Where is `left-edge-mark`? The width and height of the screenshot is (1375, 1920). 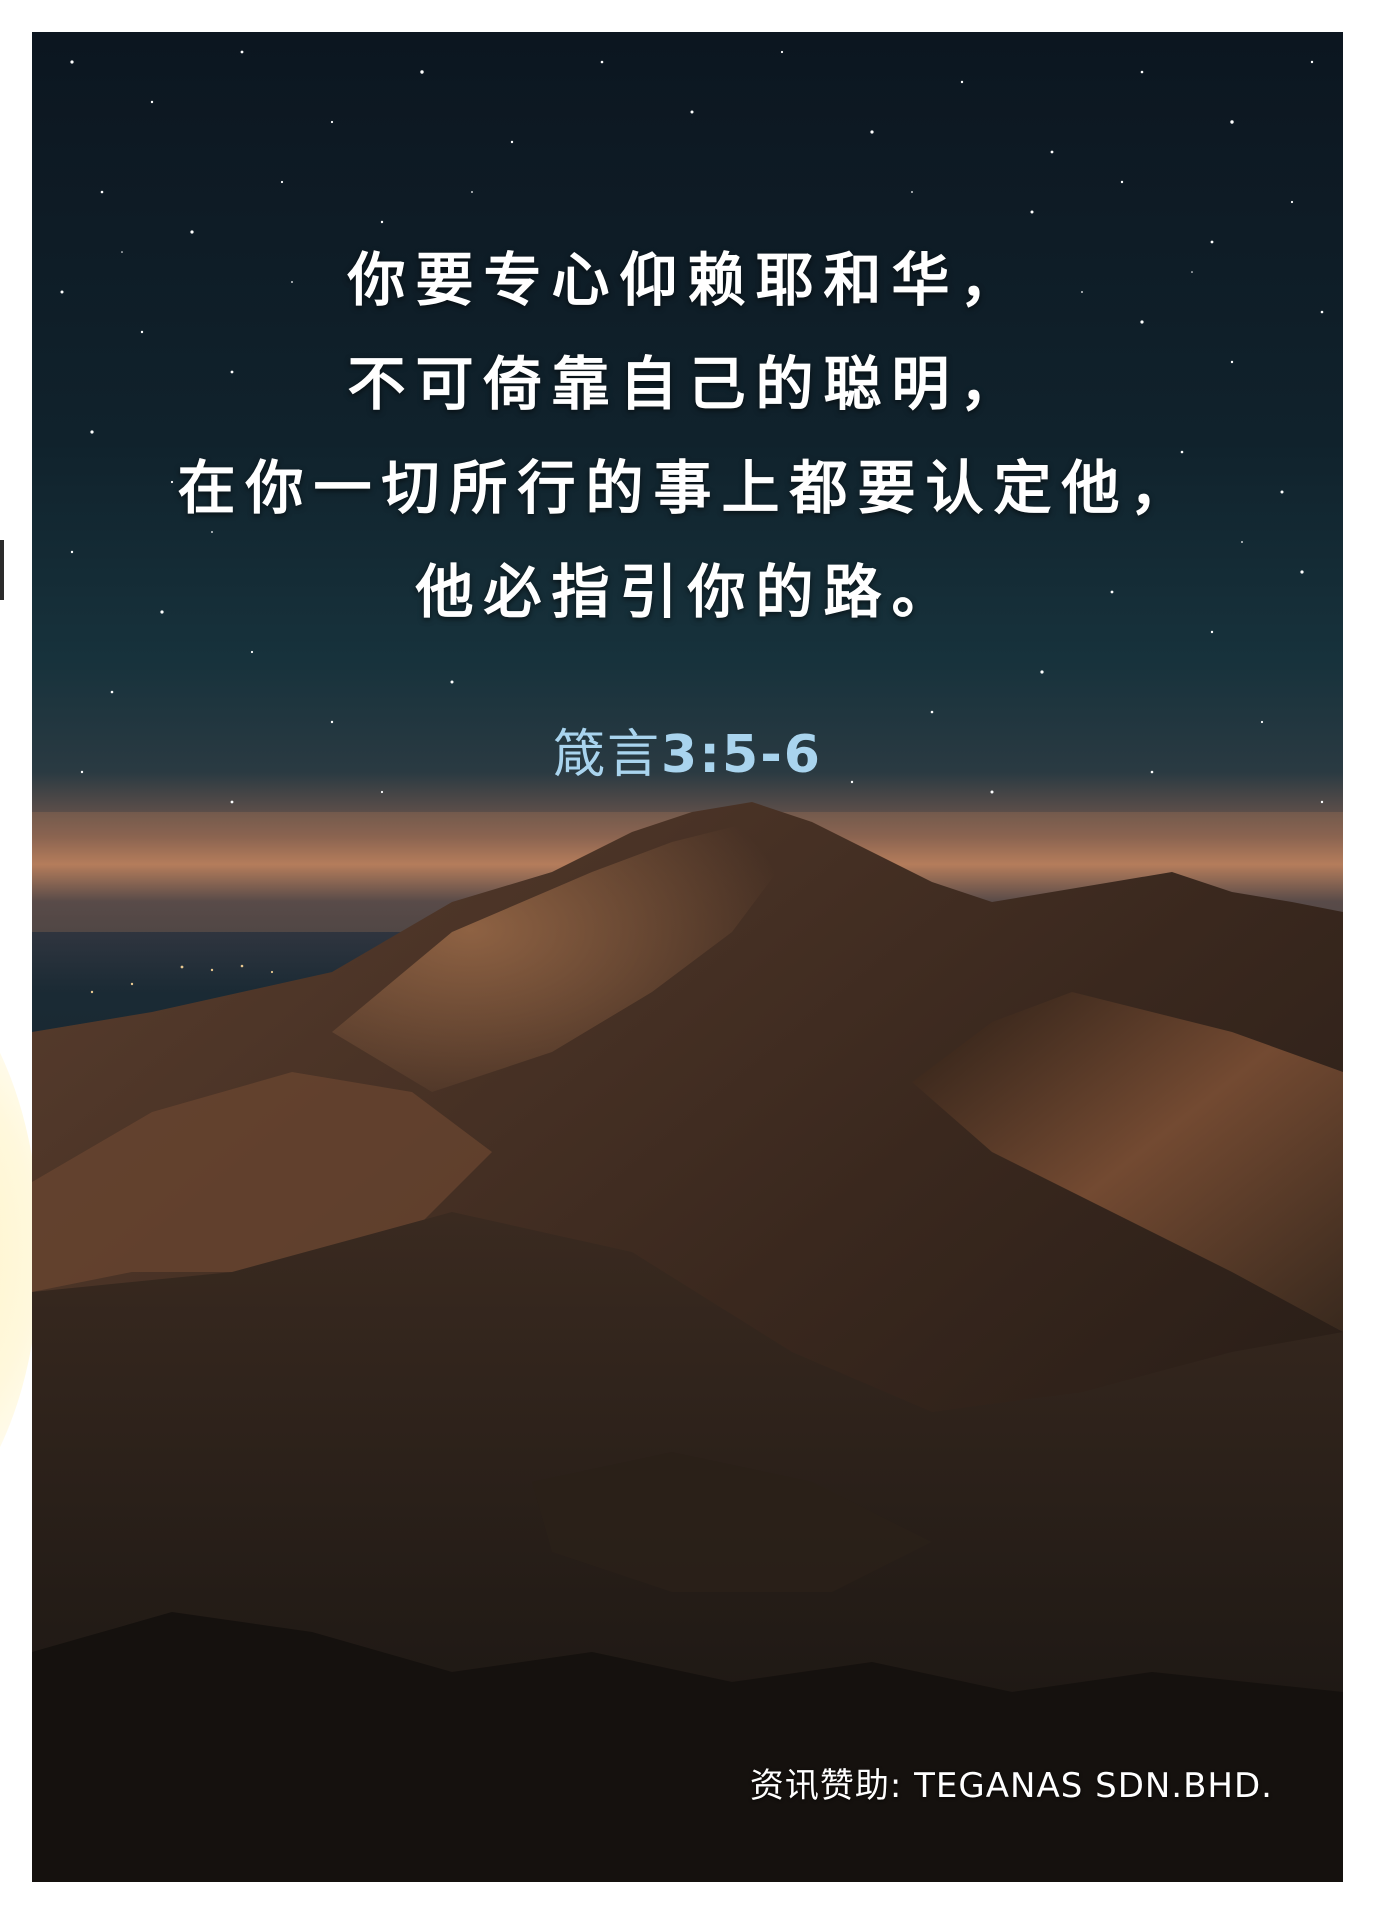
left-edge-mark is located at coordinates (2, 570).